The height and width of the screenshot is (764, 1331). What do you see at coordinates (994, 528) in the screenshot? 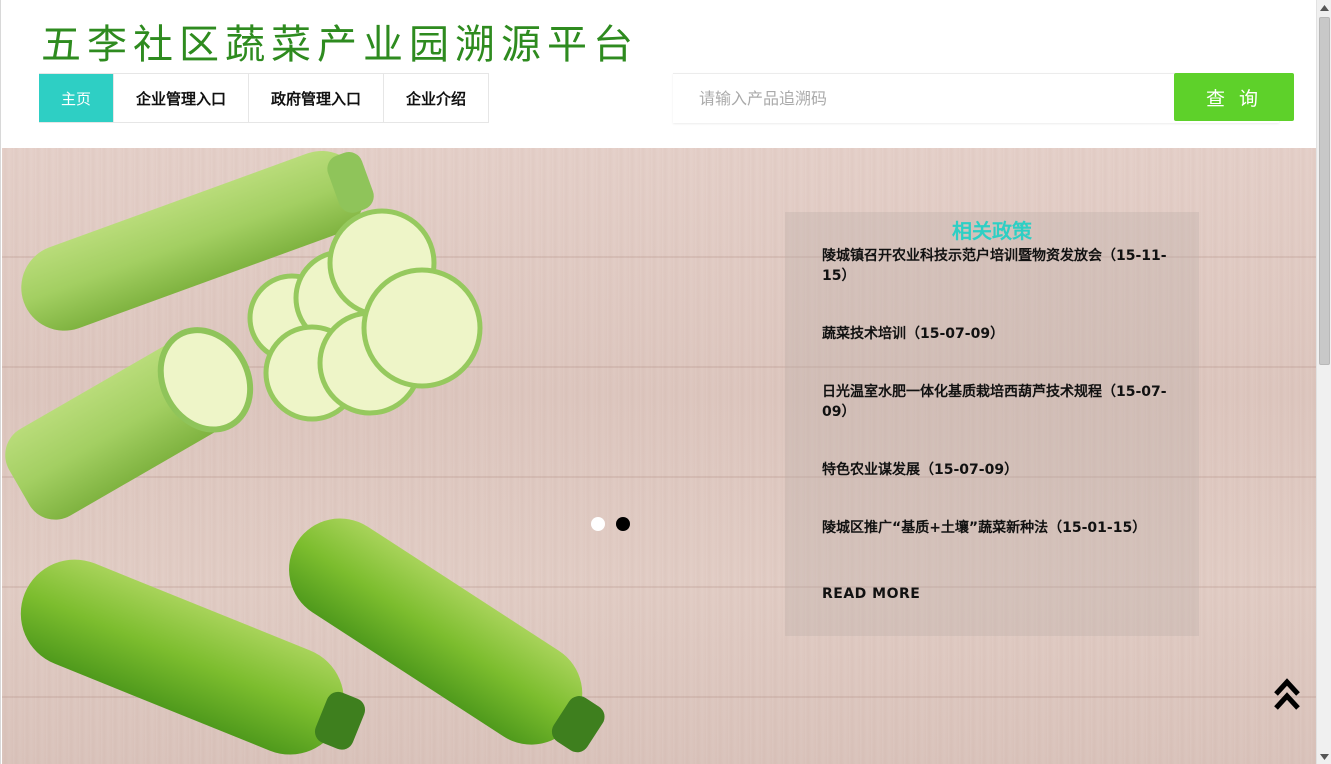
I see `policy-item: 陵城区推广“基质+土壤”蔬菜新种法（15-01-15）` at bounding box center [994, 528].